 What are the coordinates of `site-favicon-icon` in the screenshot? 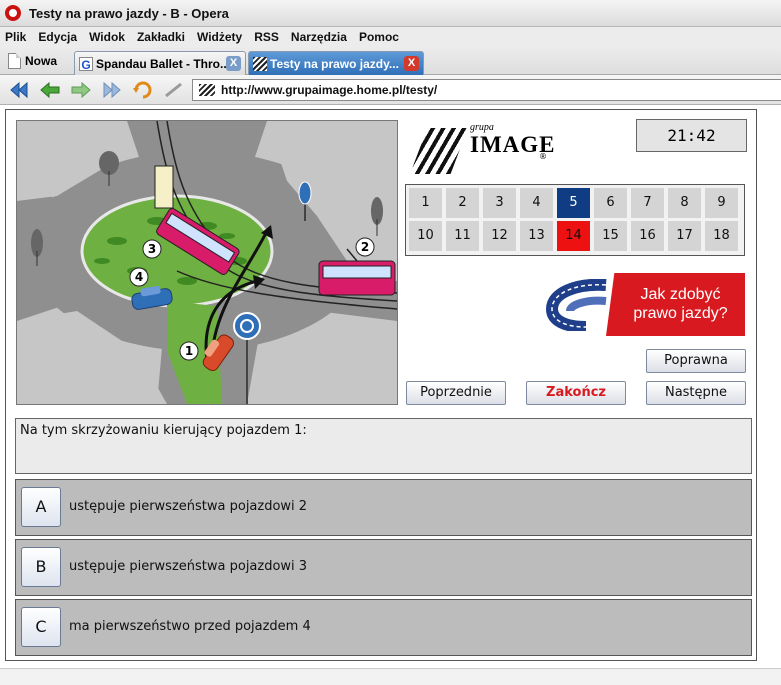 It's located at (207, 90).